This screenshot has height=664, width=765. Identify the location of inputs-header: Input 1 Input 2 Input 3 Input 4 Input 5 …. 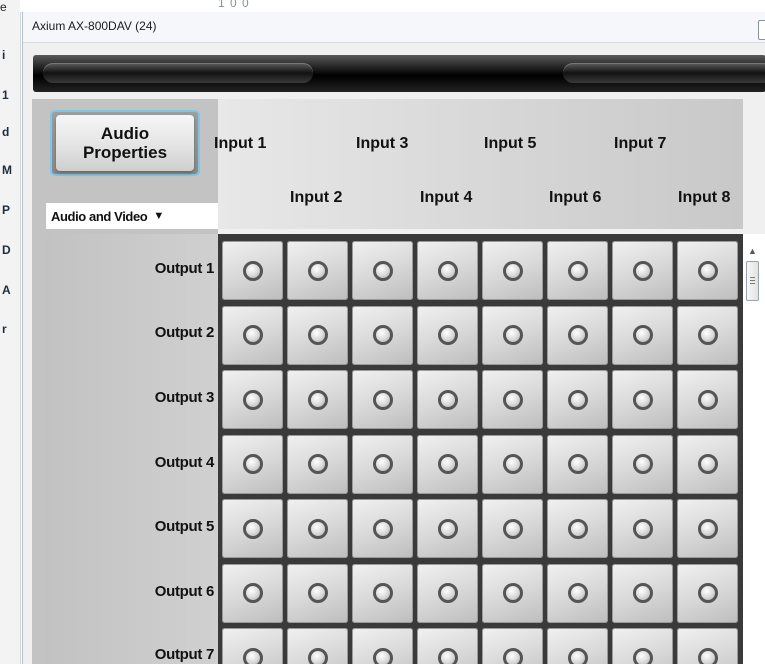
(478, 164).